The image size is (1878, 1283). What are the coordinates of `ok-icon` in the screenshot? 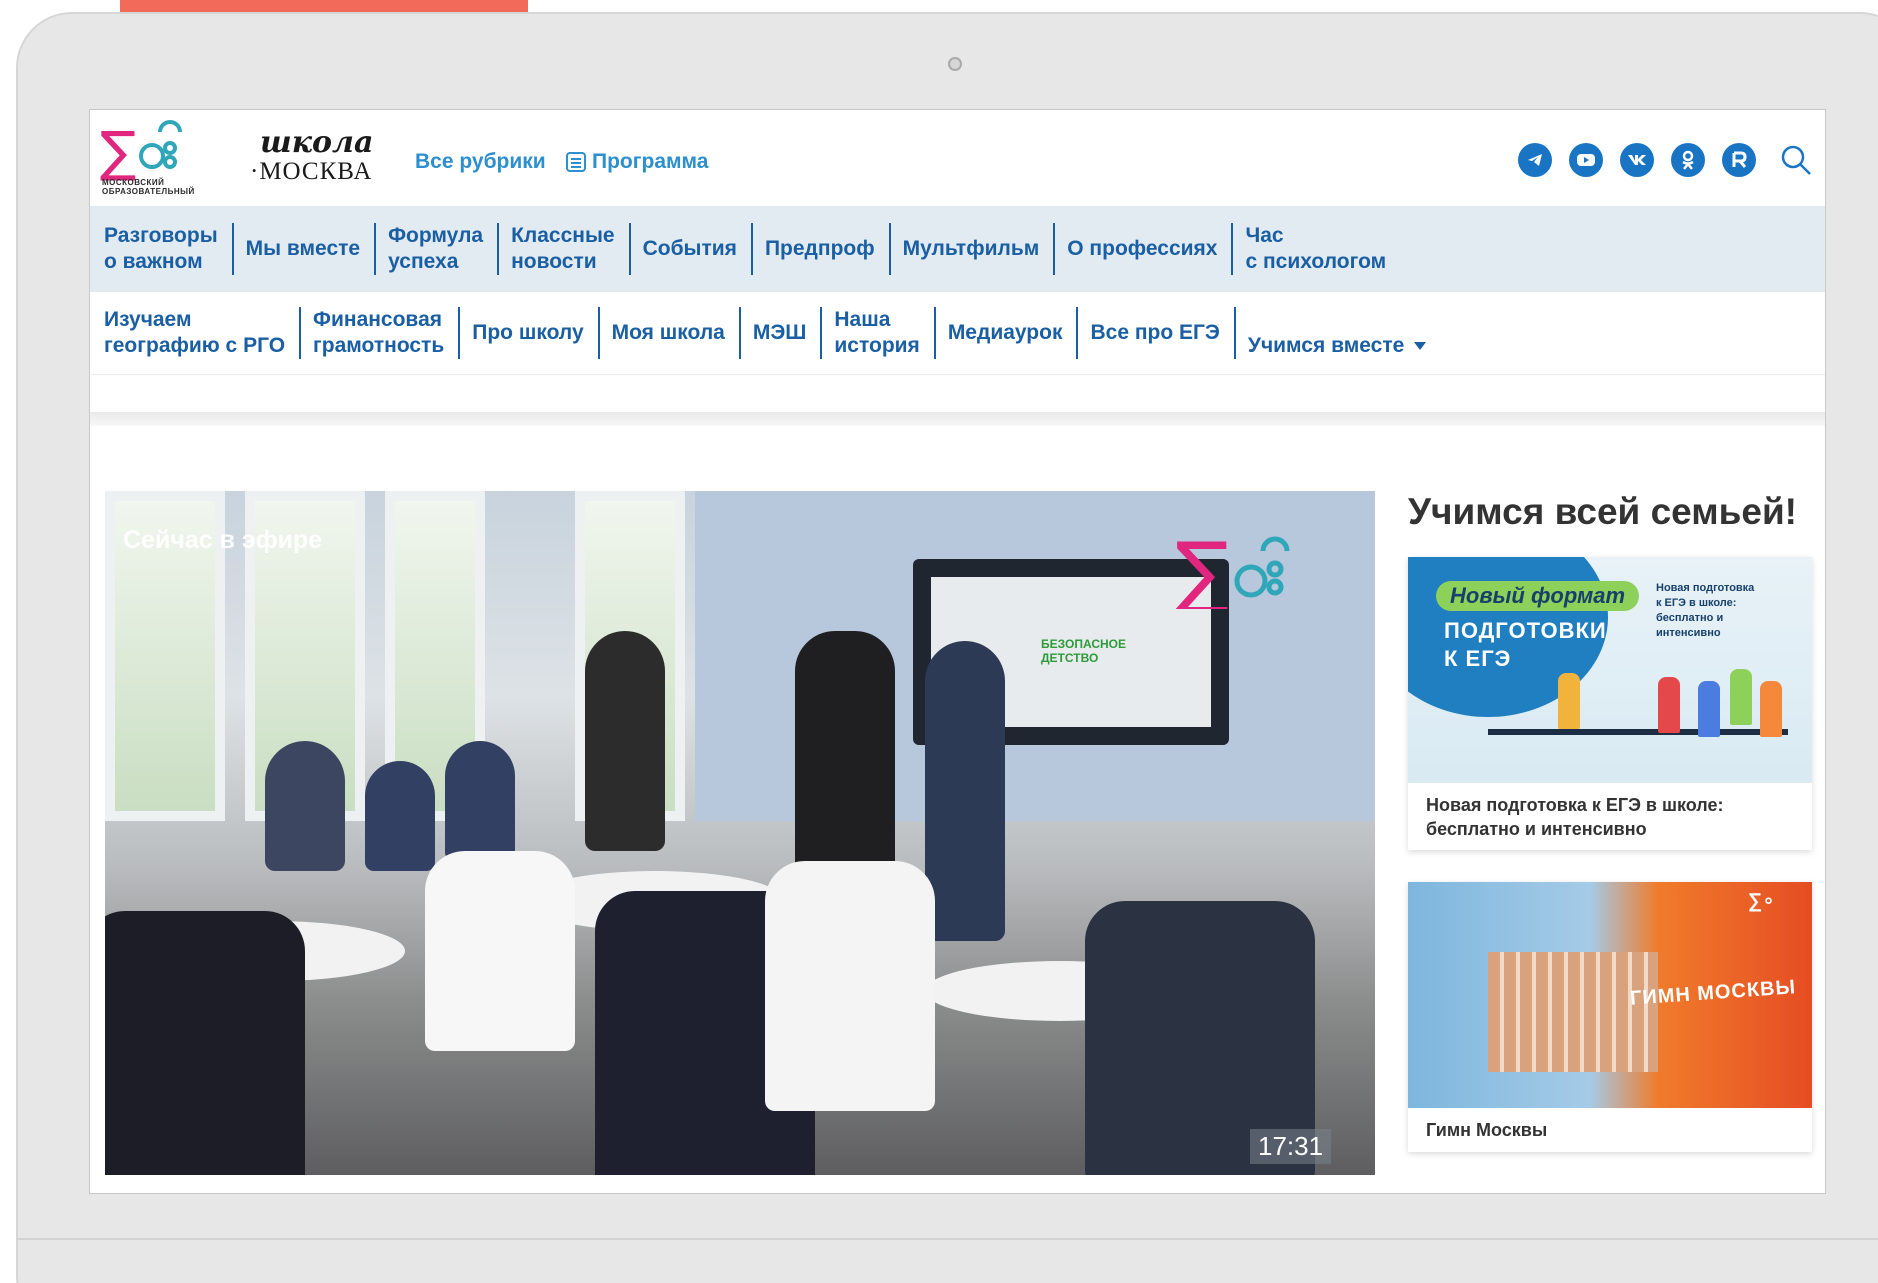 It's located at (1688, 160).